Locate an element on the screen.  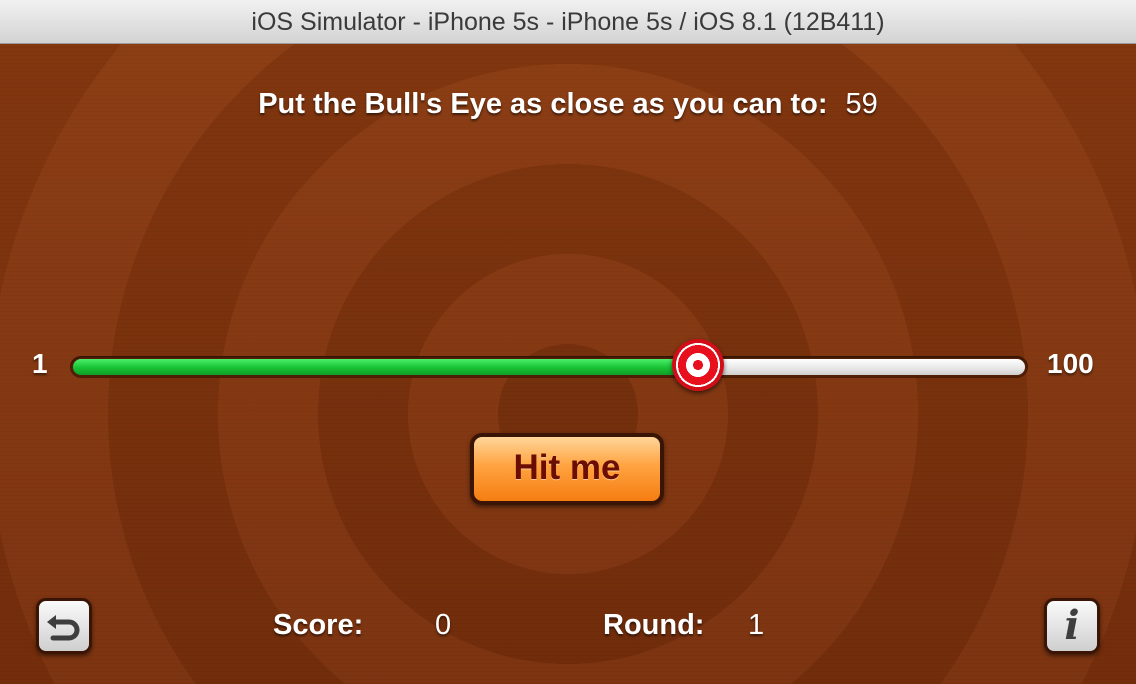
undo-arrow-icon is located at coordinates (63, 628).